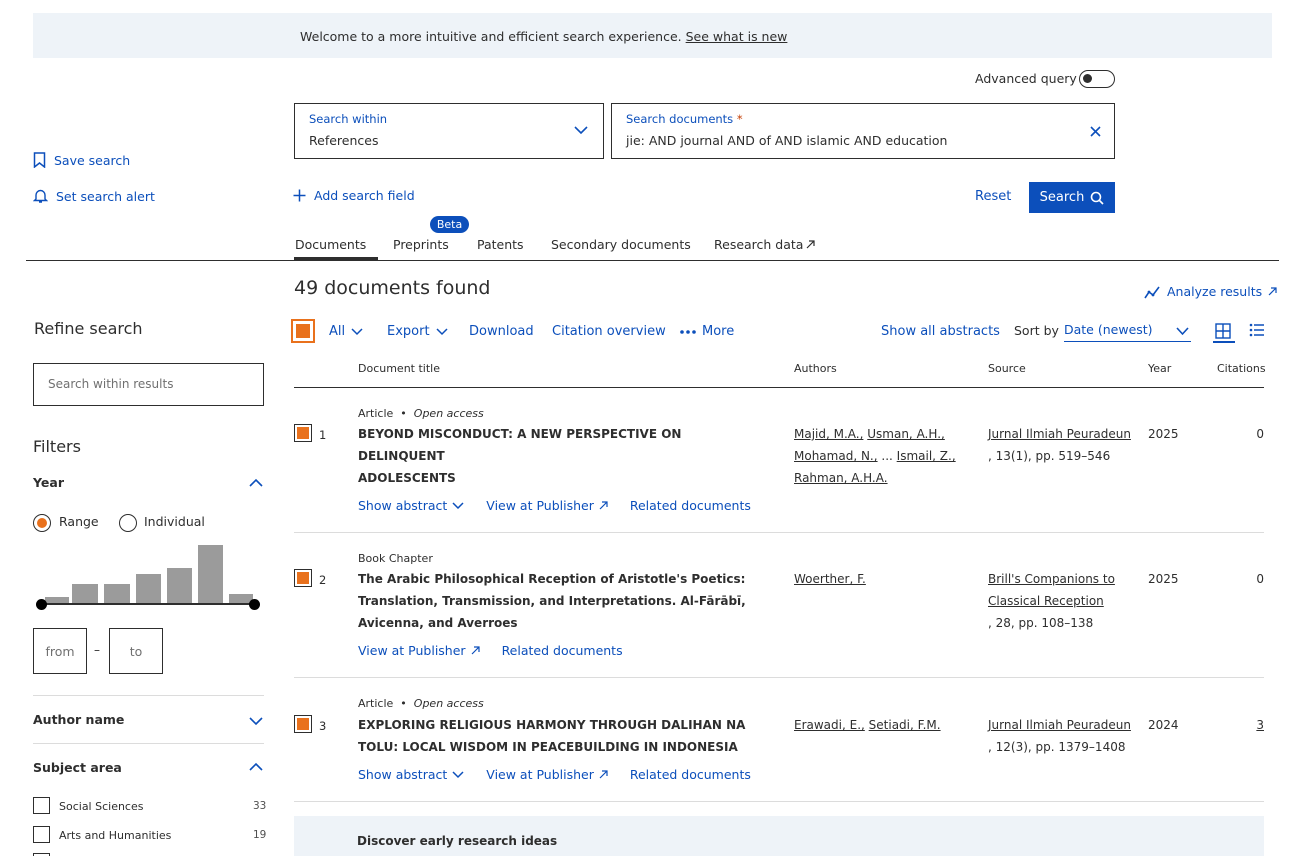 The height and width of the screenshot is (856, 1296). Describe the element at coordinates (299, 195) in the screenshot. I see `plus-icon` at that location.